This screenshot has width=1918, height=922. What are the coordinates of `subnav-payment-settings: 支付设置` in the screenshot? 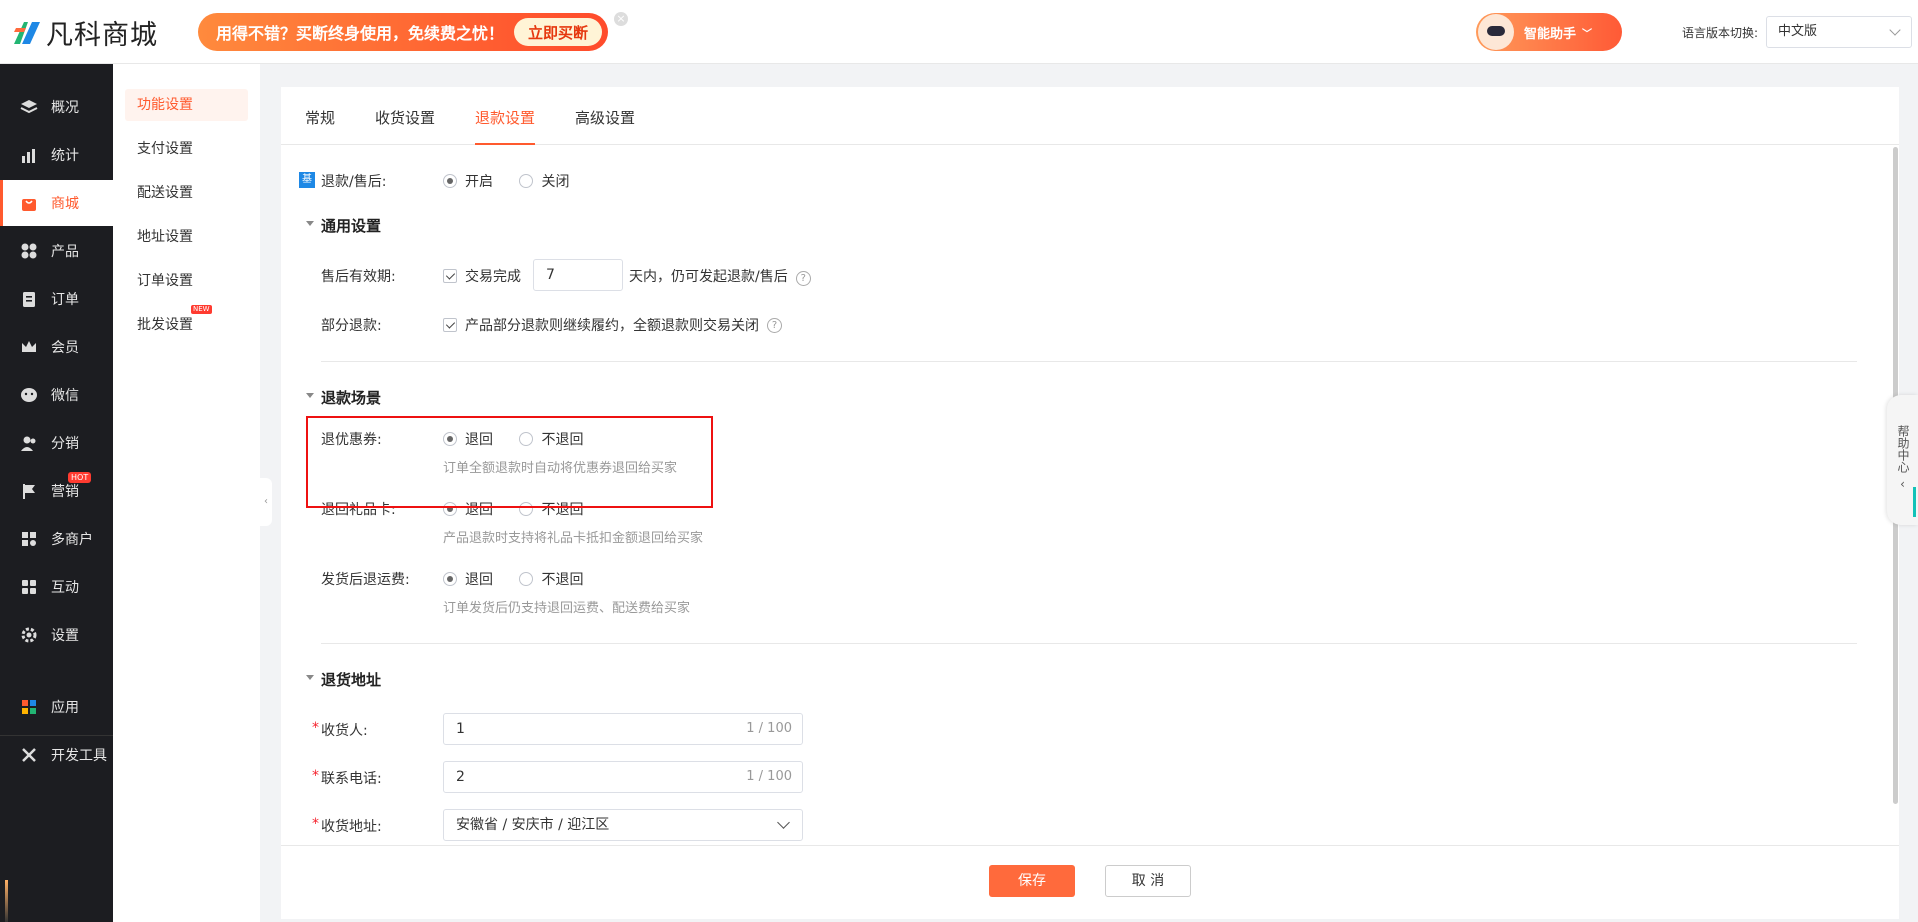 It's located at (186, 149).